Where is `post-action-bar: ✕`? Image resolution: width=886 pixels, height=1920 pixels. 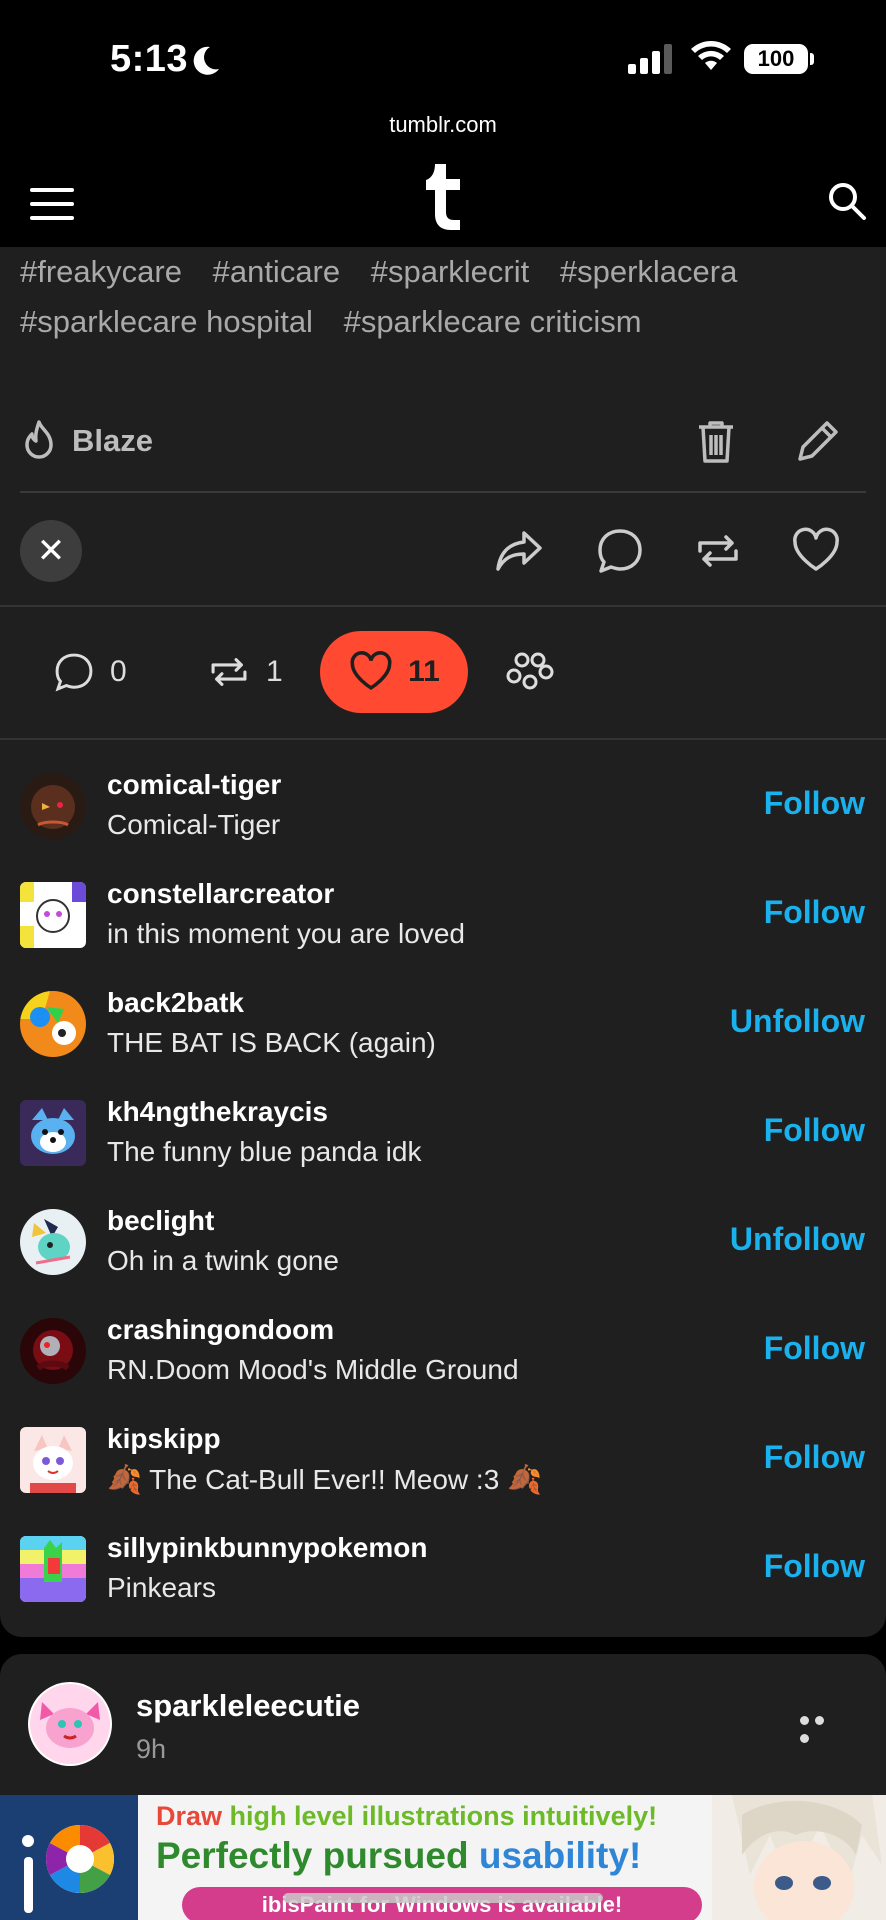 post-action-bar: ✕ is located at coordinates (443, 552).